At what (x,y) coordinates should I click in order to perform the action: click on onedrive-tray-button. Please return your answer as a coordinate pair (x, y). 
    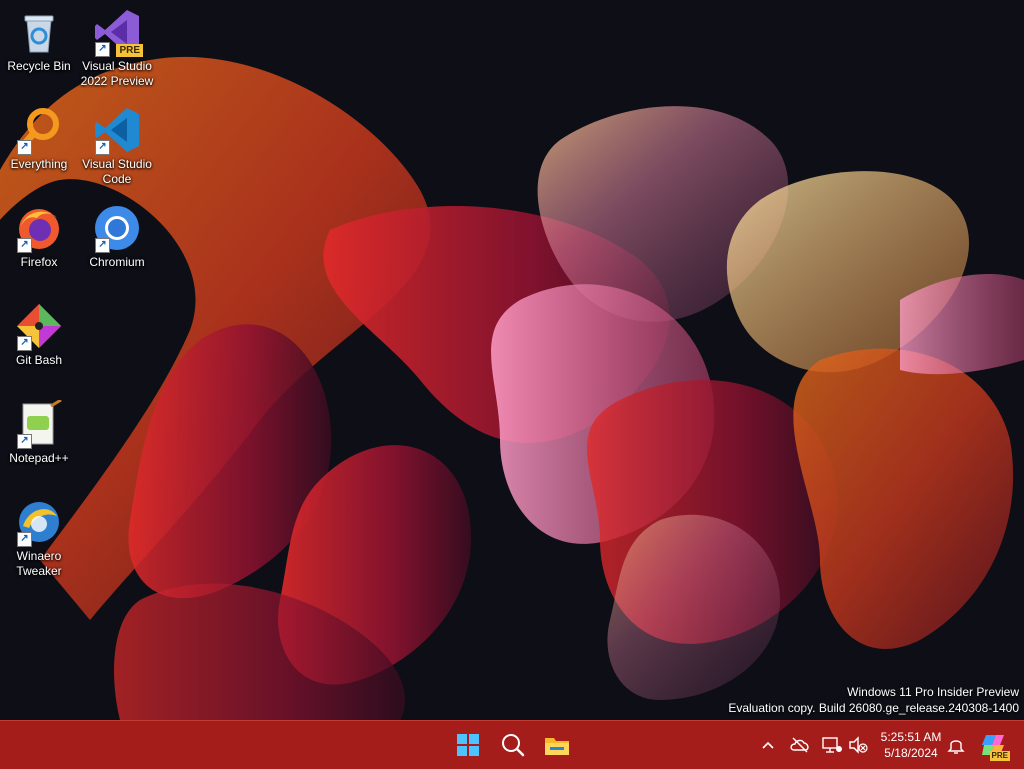
    Looking at the image, I should click on (800, 745).